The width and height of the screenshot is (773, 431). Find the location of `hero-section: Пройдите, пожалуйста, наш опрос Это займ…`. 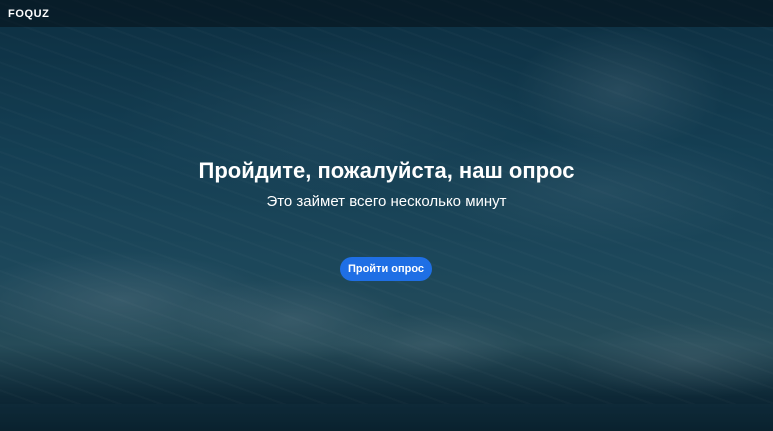

hero-section: Пройдите, пожалуйста, наш опрос Это займ… is located at coordinates (386, 184).